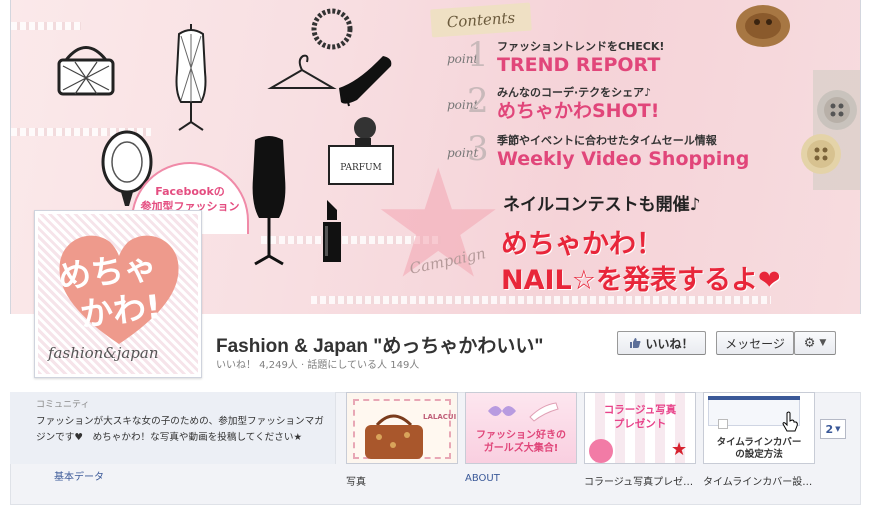 This screenshot has width=871, height=506. I want to click on point-number: 3, so click(478, 149).